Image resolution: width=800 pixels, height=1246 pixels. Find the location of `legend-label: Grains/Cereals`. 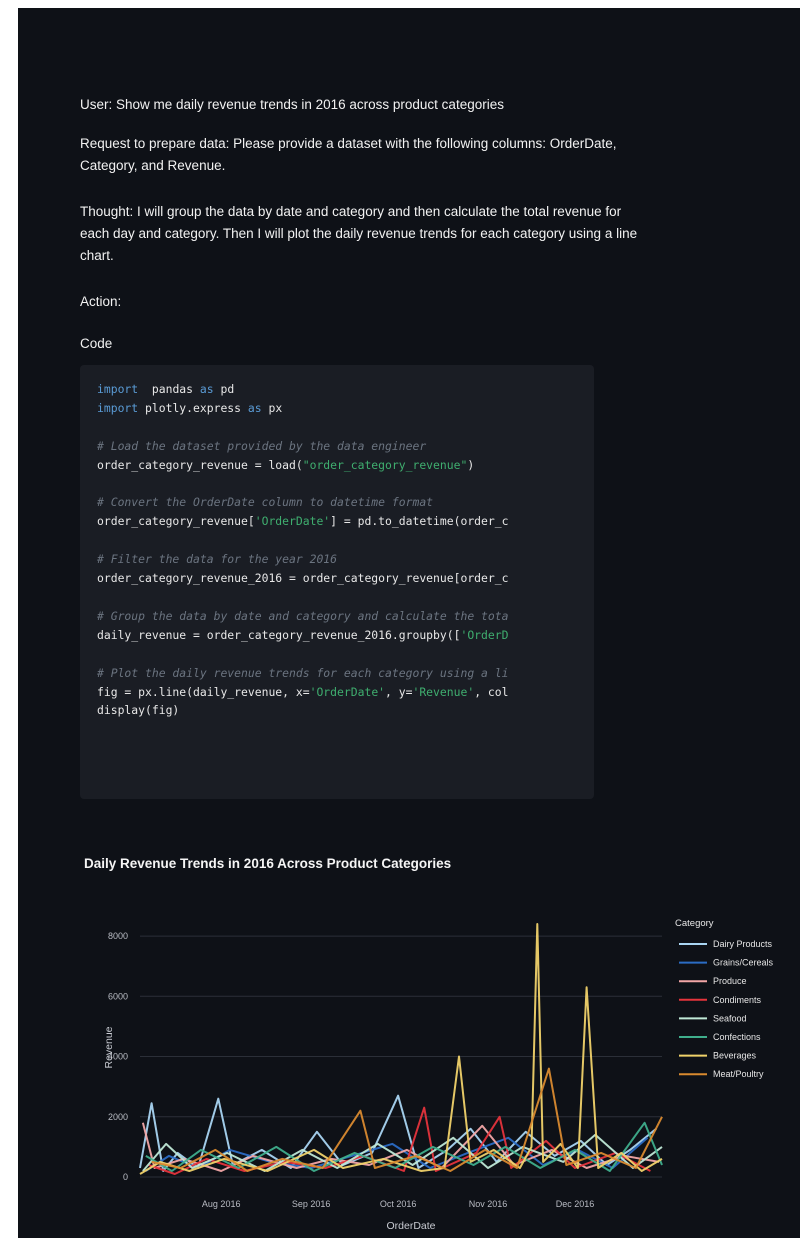

legend-label: Grains/Cereals is located at coordinates (743, 963).